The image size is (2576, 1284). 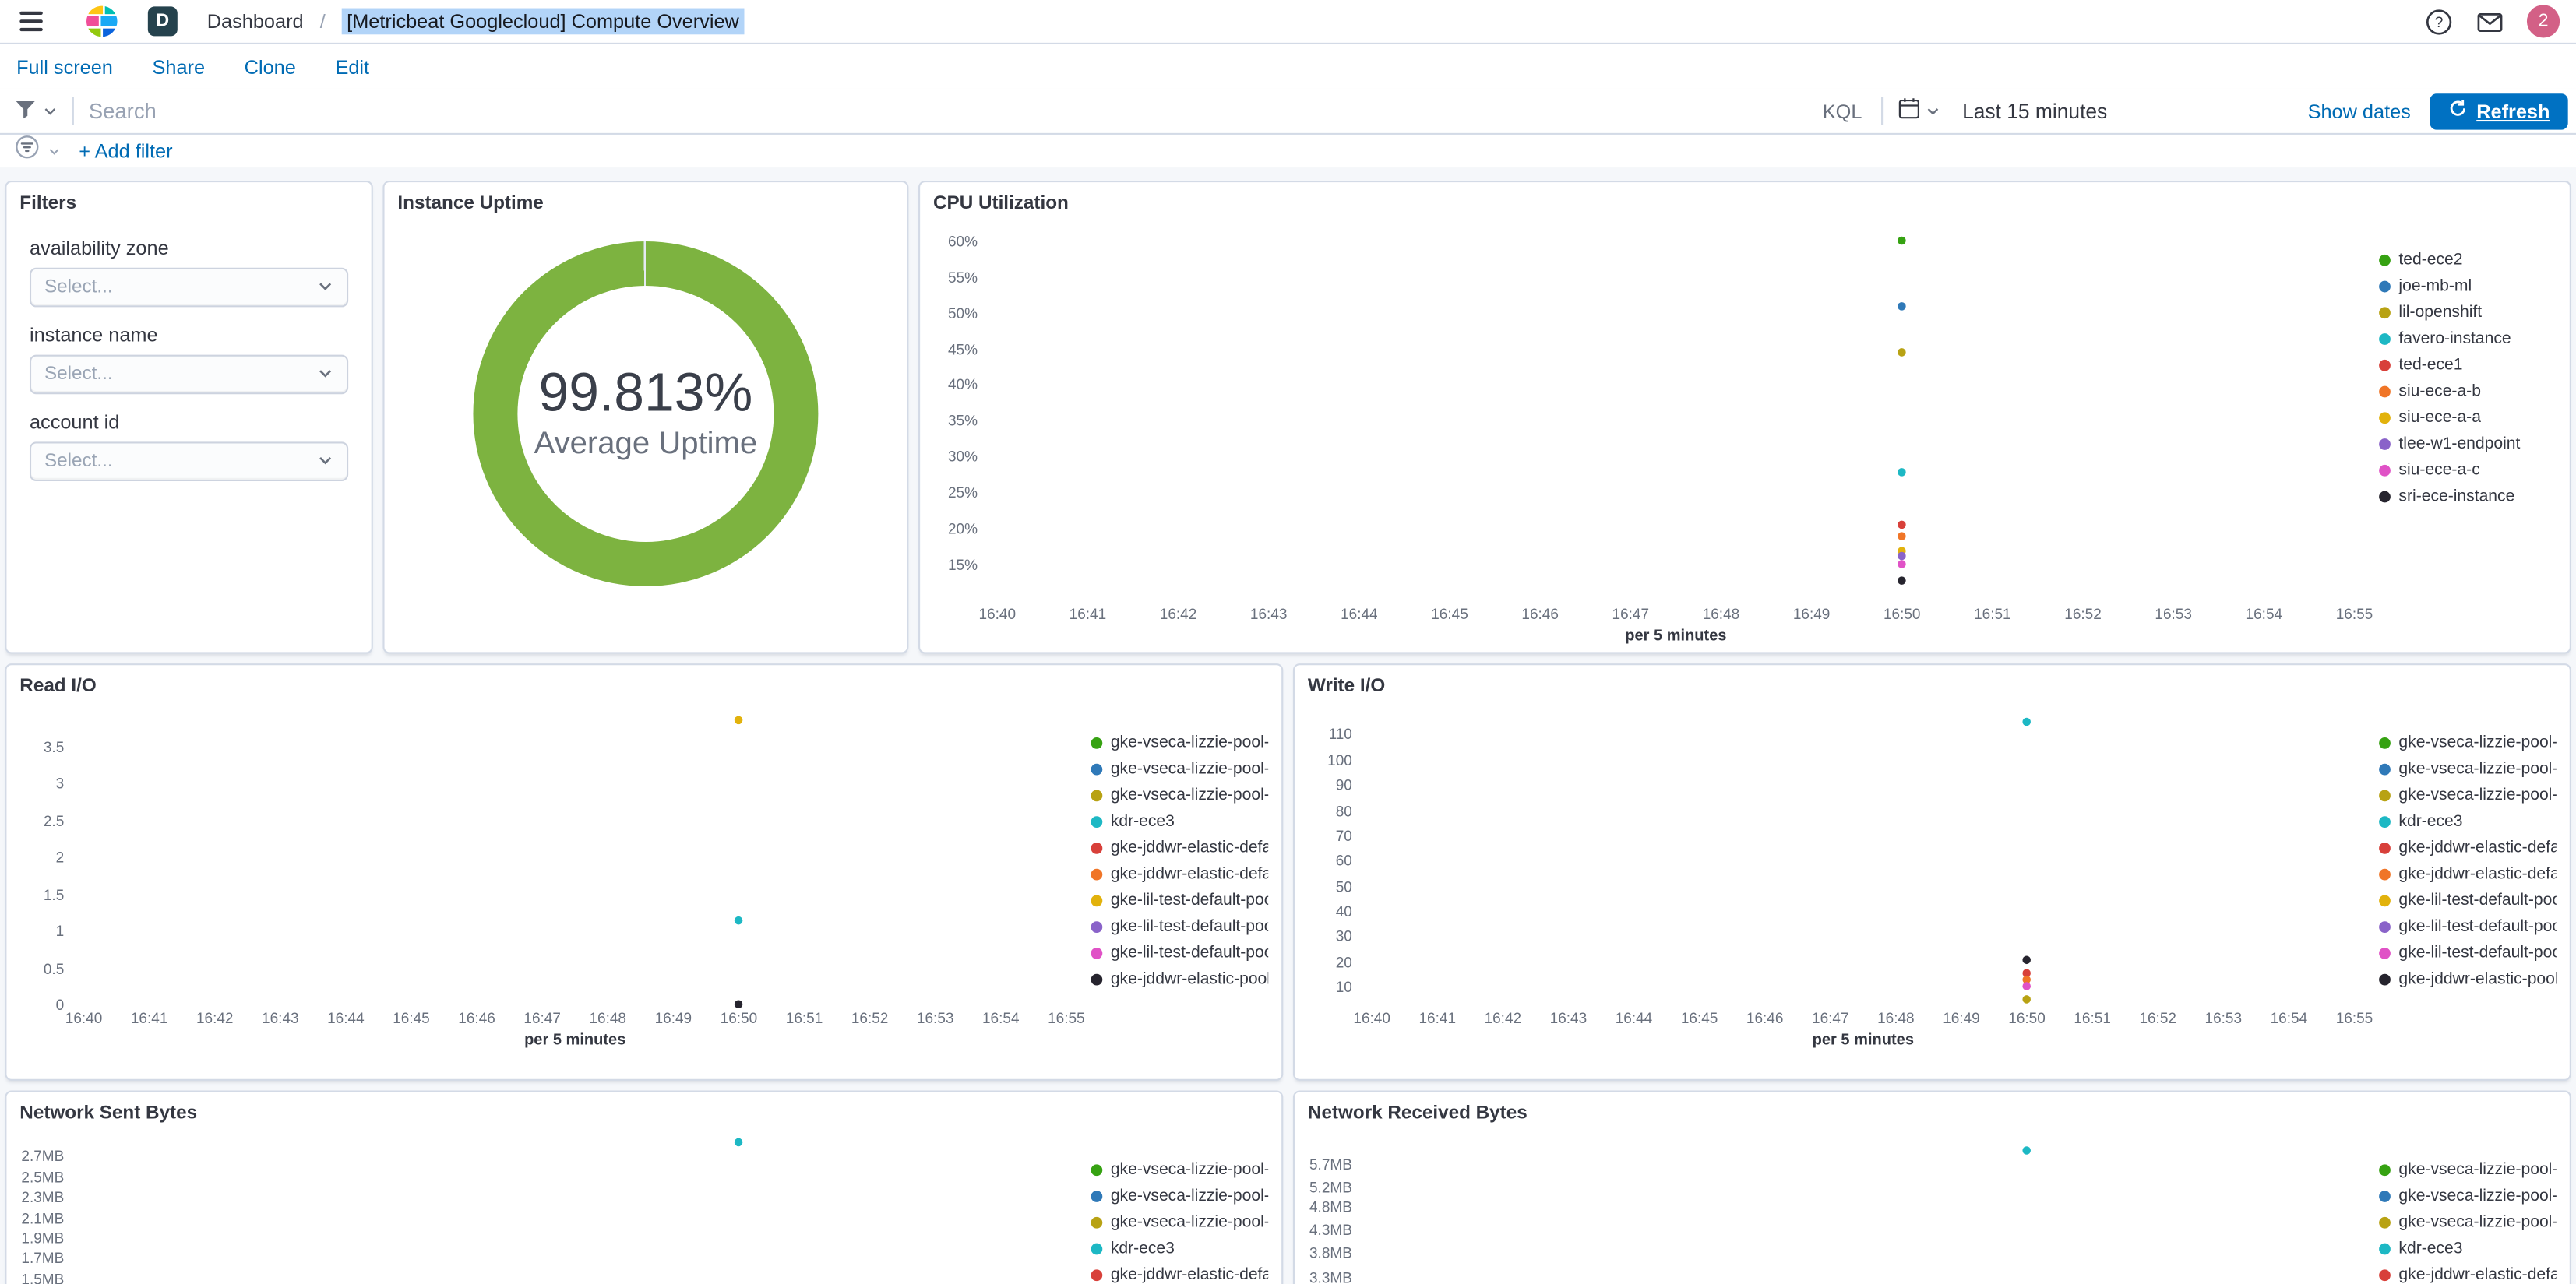 What do you see at coordinates (739, 1018) in the screenshot?
I see `x-tick-label: 16:50` at bounding box center [739, 1018].